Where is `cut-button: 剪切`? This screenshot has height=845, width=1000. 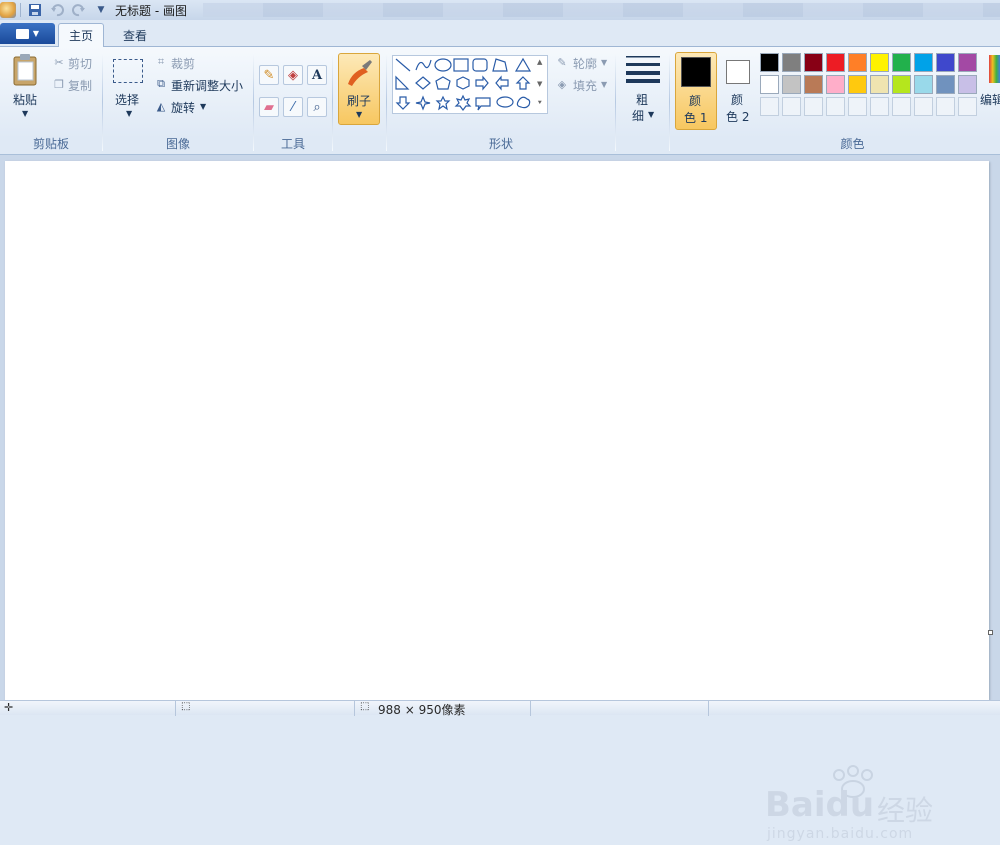
cut-button: 剪切 is located at coordinates (80, 63).